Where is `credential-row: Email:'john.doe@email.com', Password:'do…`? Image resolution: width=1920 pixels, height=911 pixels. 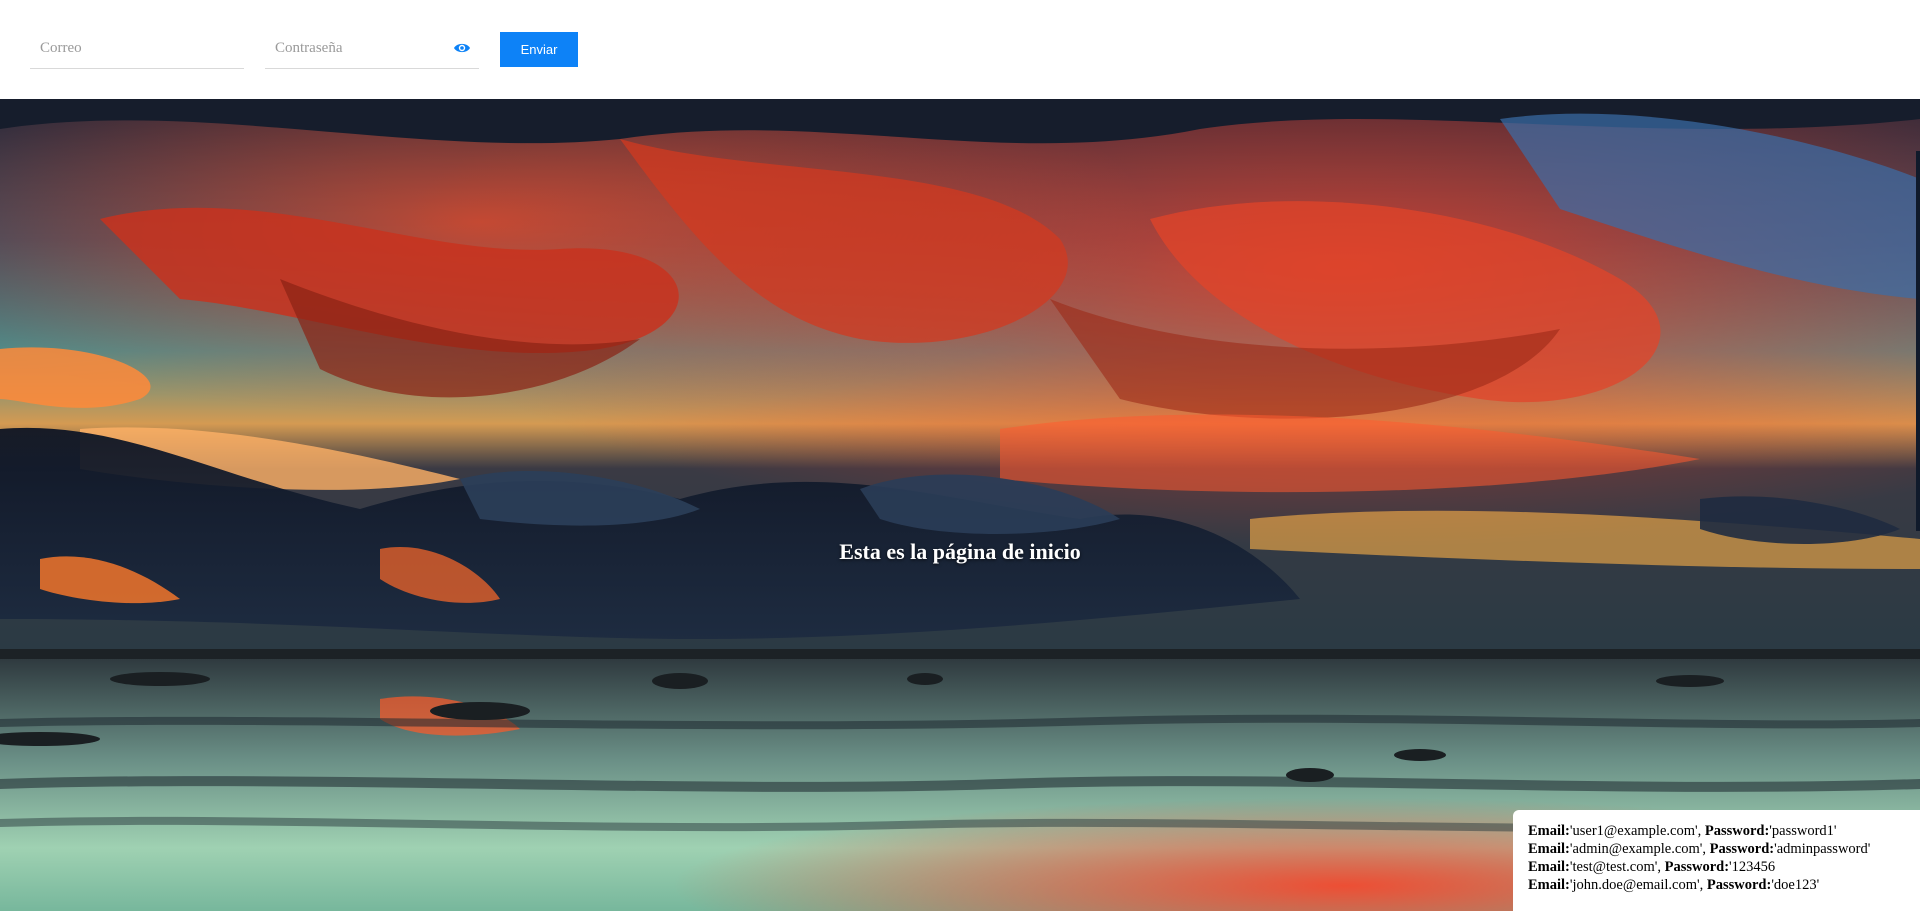
credential-row: Email:'john.doe@email.com', Password:'do… is located at coordinates (1724, 885).